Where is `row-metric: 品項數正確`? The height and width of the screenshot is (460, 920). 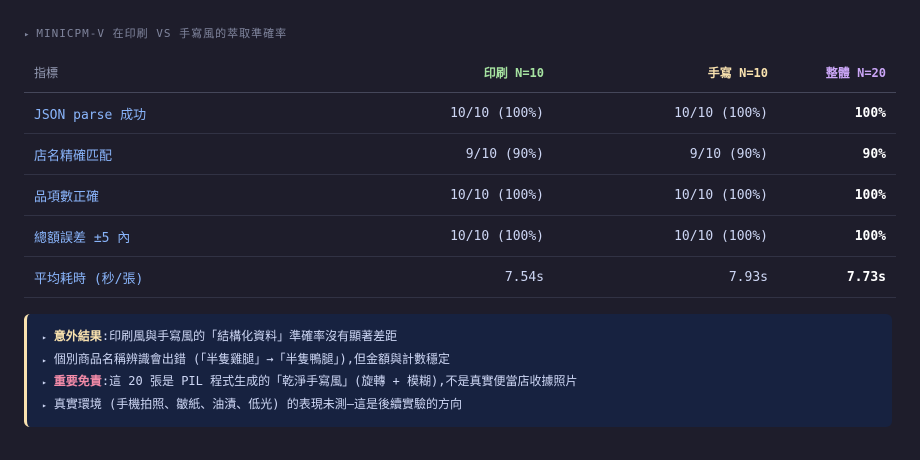
row-metric: 品項數正確 is located at coordinates (184, 195).